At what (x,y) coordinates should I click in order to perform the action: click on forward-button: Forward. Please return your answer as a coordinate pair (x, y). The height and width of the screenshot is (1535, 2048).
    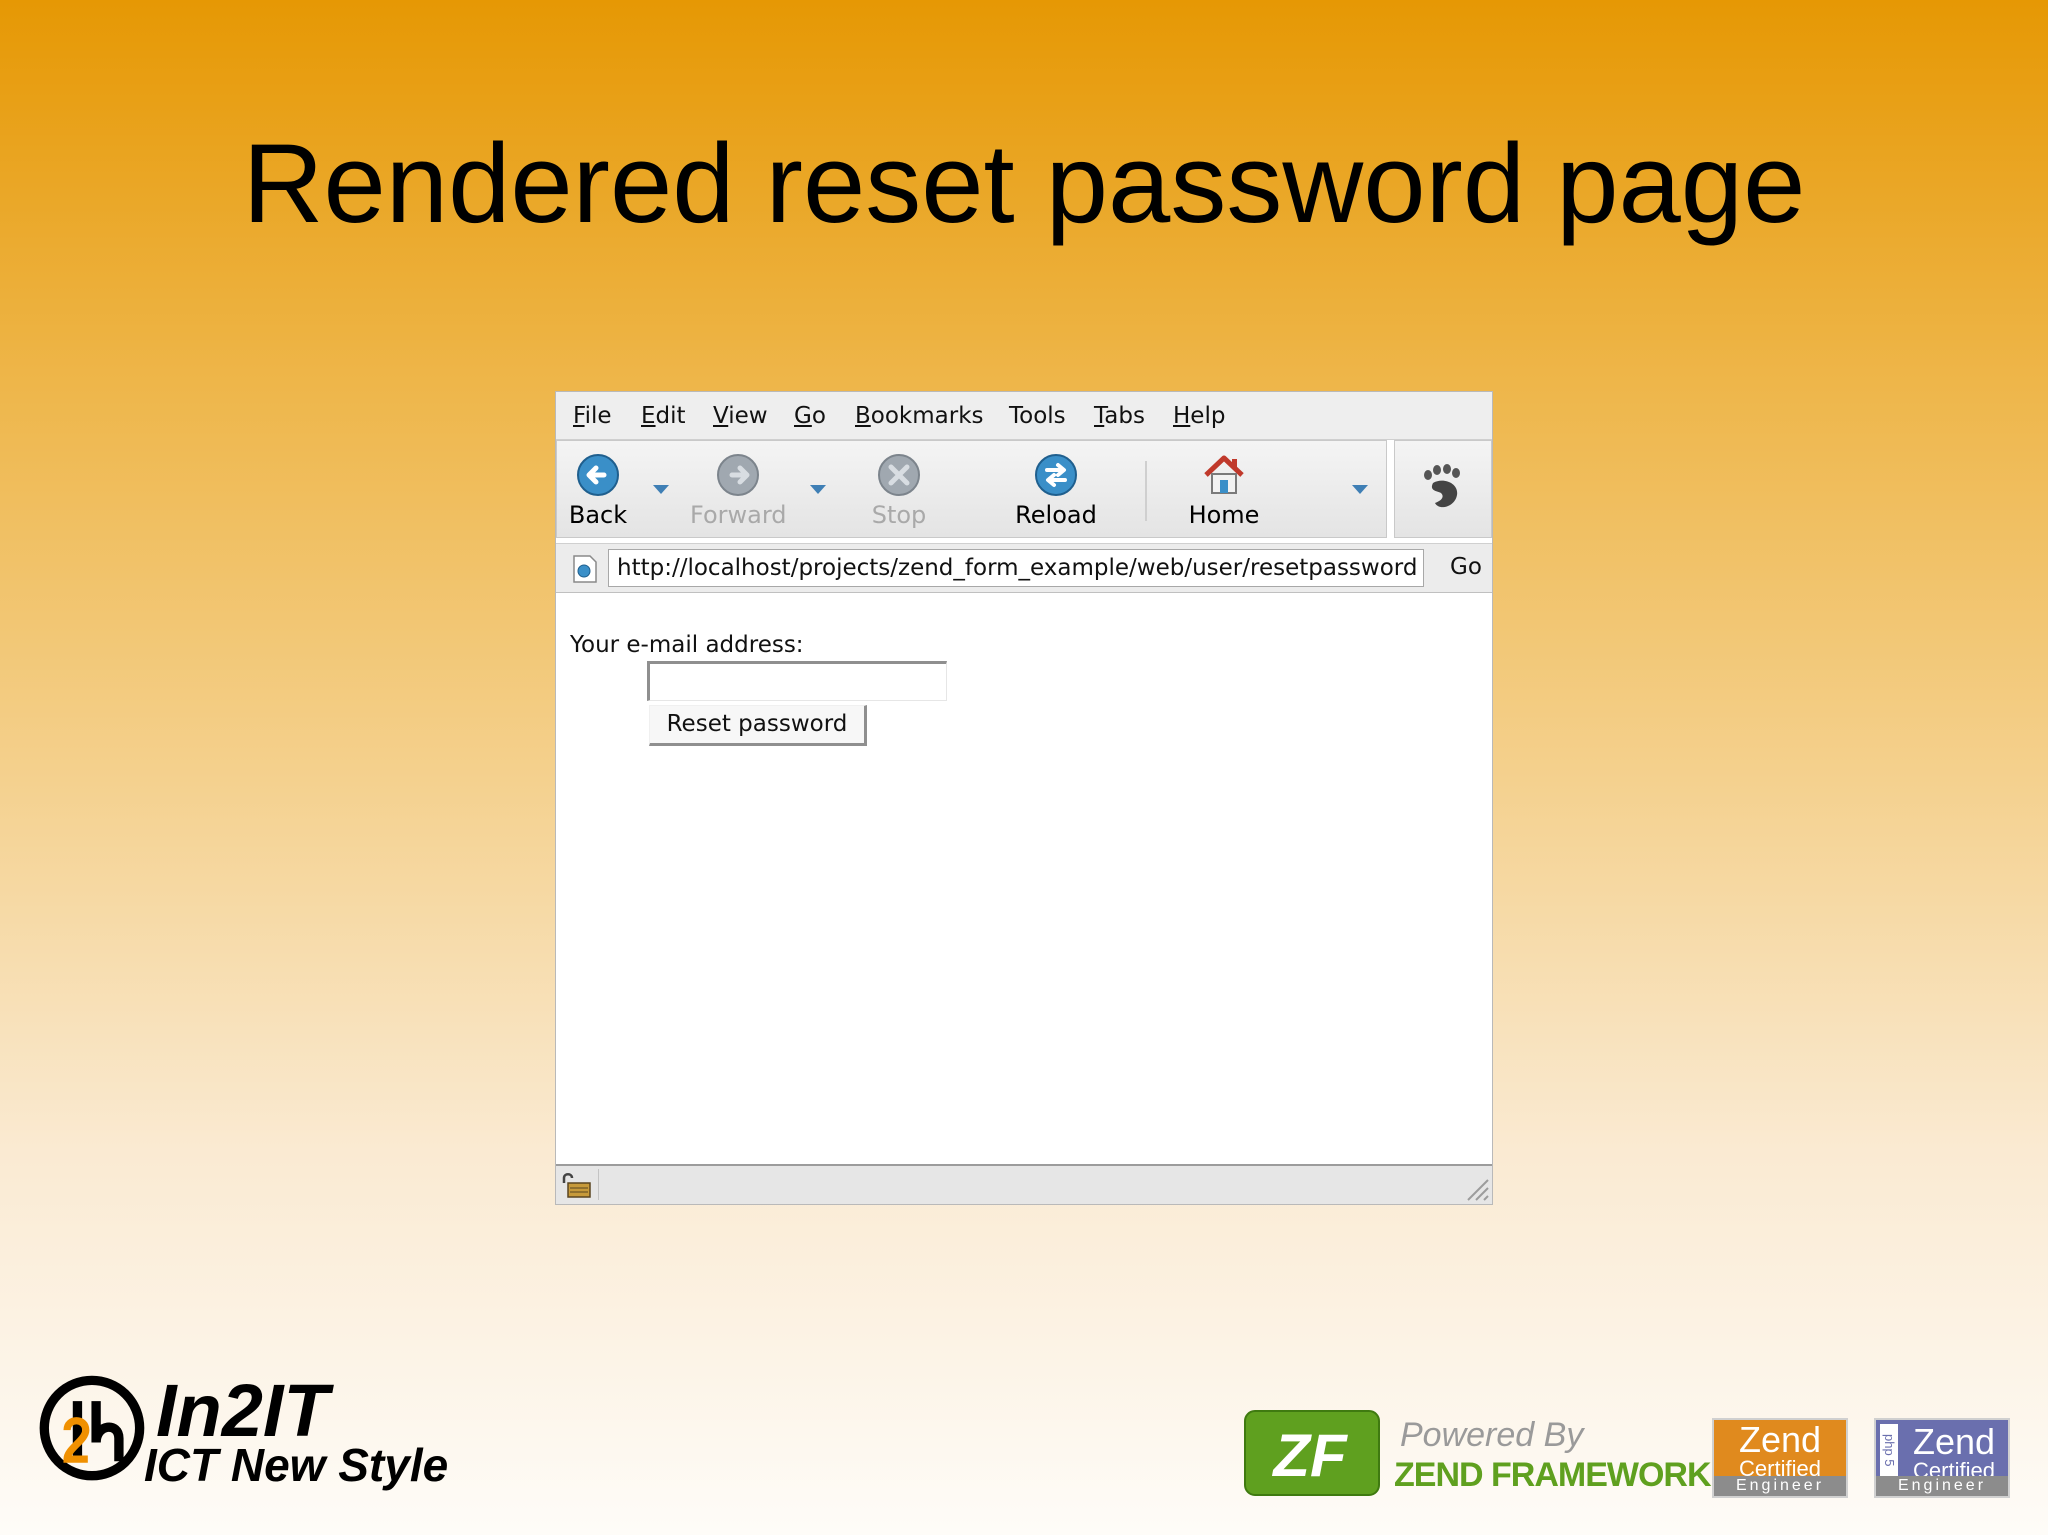
    Looking at the image, I should click on (738, 491).